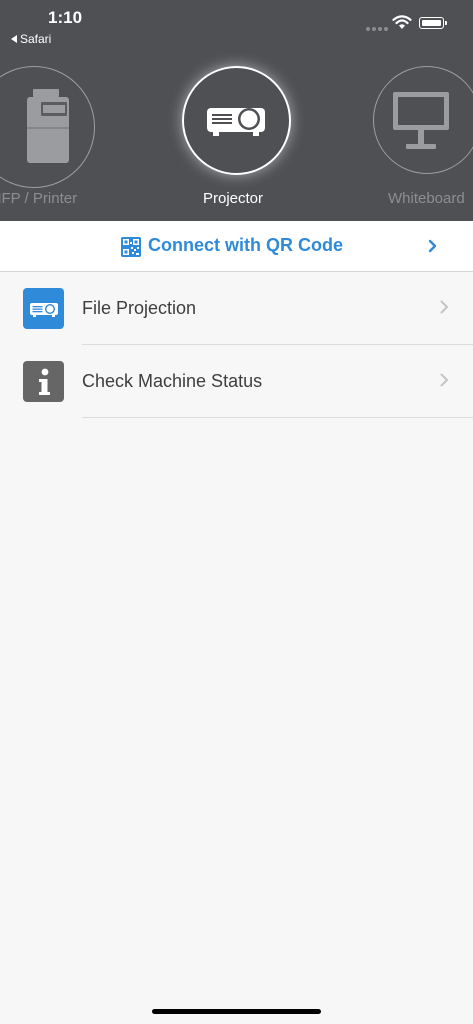 The image size is (473, 1024). Describe the element at coordinates (433, 23) in the screenshot. I see `battery-icon` at that location.